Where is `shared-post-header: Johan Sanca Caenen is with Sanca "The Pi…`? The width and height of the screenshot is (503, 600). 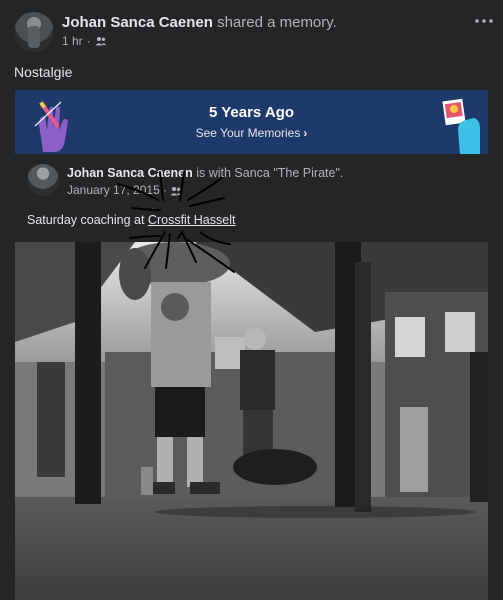
shared-post-header: Johan Sanca Caenen is with Sanca "The Pi… is located at coordinates (252, 182).